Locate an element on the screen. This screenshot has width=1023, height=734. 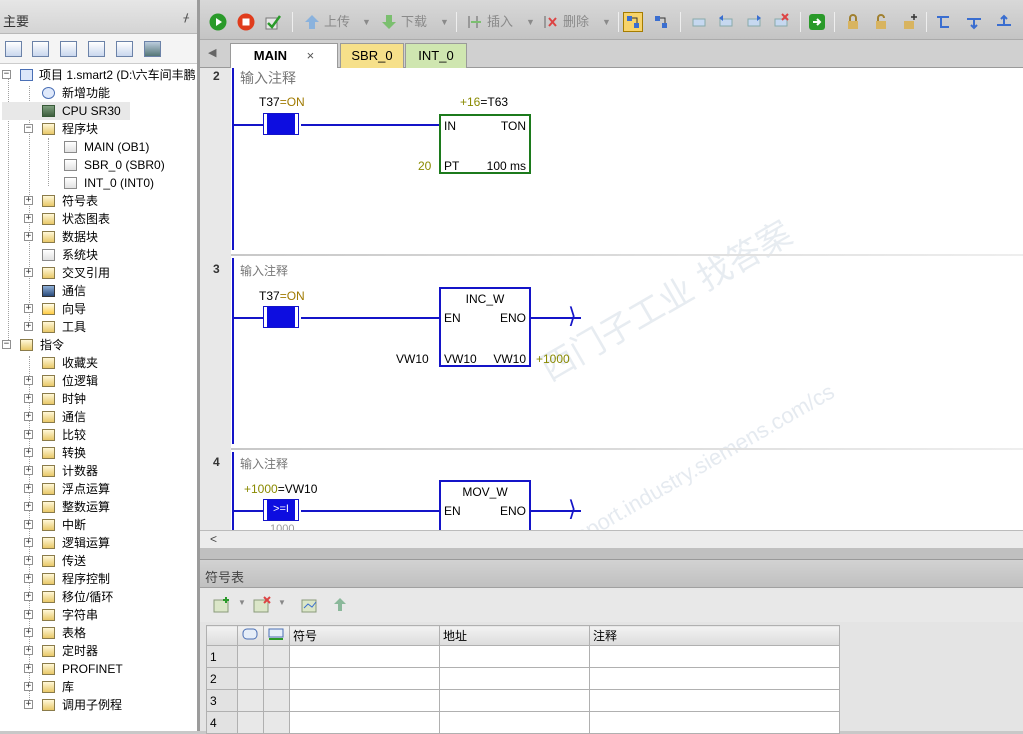
download-dropdown-icon: ▼ is located at coordinates (444, 22).